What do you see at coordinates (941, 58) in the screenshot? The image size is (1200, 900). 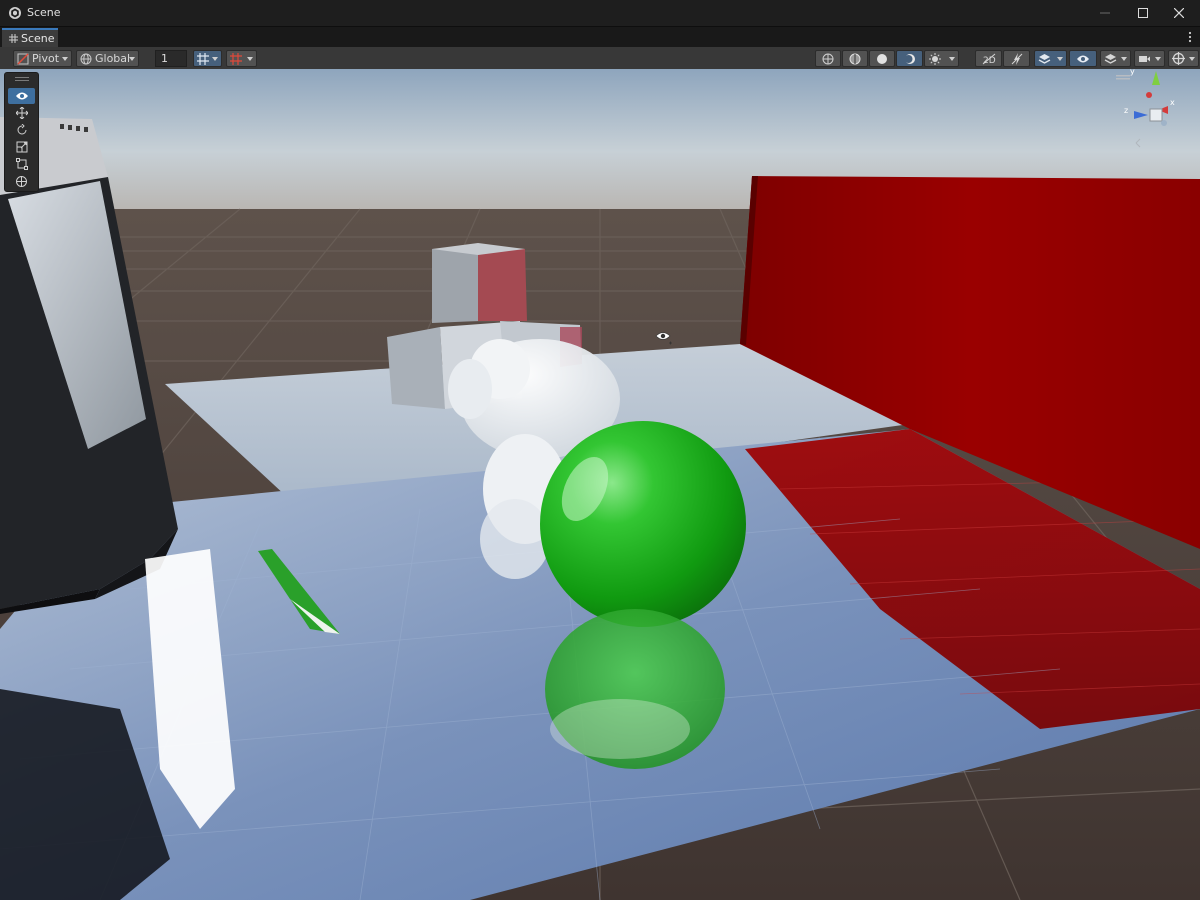 I see `render-mode-dropdown` at bounding box center [941, 58].